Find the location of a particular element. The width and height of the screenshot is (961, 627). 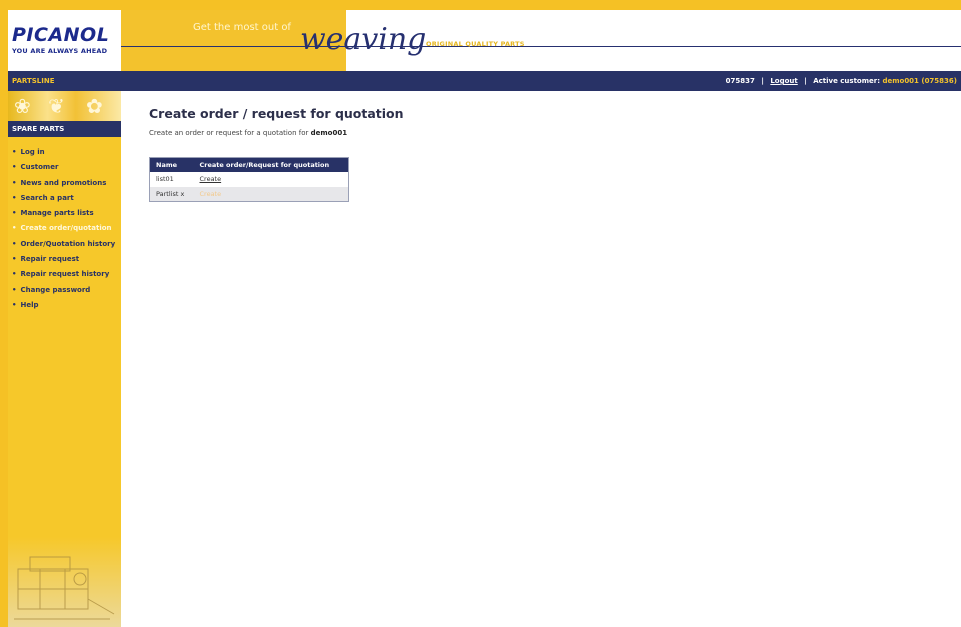

active-customer-value: demo001 (075836) is located at coordinates (919, 81).